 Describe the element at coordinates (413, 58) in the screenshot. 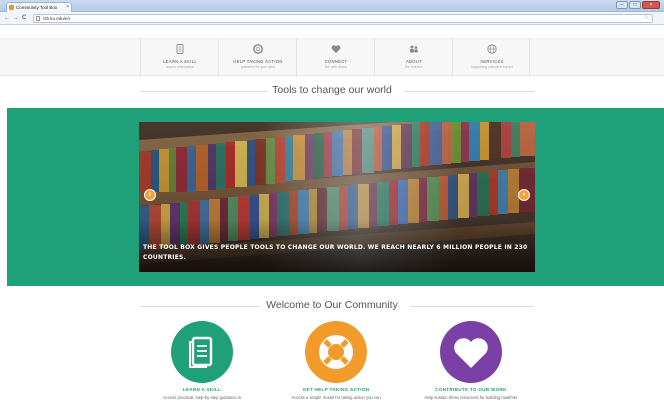

I see `nav-item-about: ABOUT the tool box` at that location.